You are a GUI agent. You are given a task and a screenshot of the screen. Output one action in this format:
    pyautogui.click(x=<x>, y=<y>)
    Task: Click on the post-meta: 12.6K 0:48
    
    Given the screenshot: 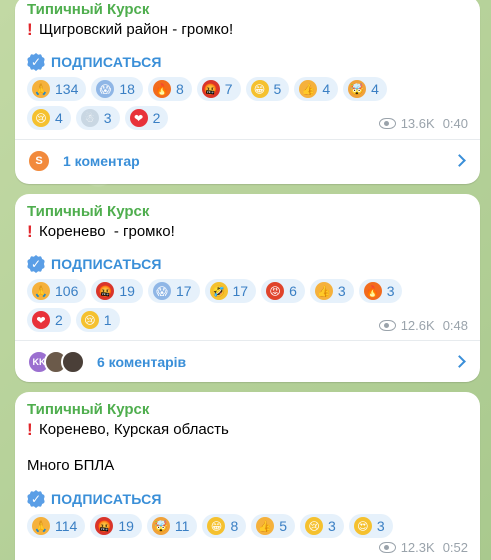 What is the action you would take?
    pyautogui.click(x=423, y=325)
    